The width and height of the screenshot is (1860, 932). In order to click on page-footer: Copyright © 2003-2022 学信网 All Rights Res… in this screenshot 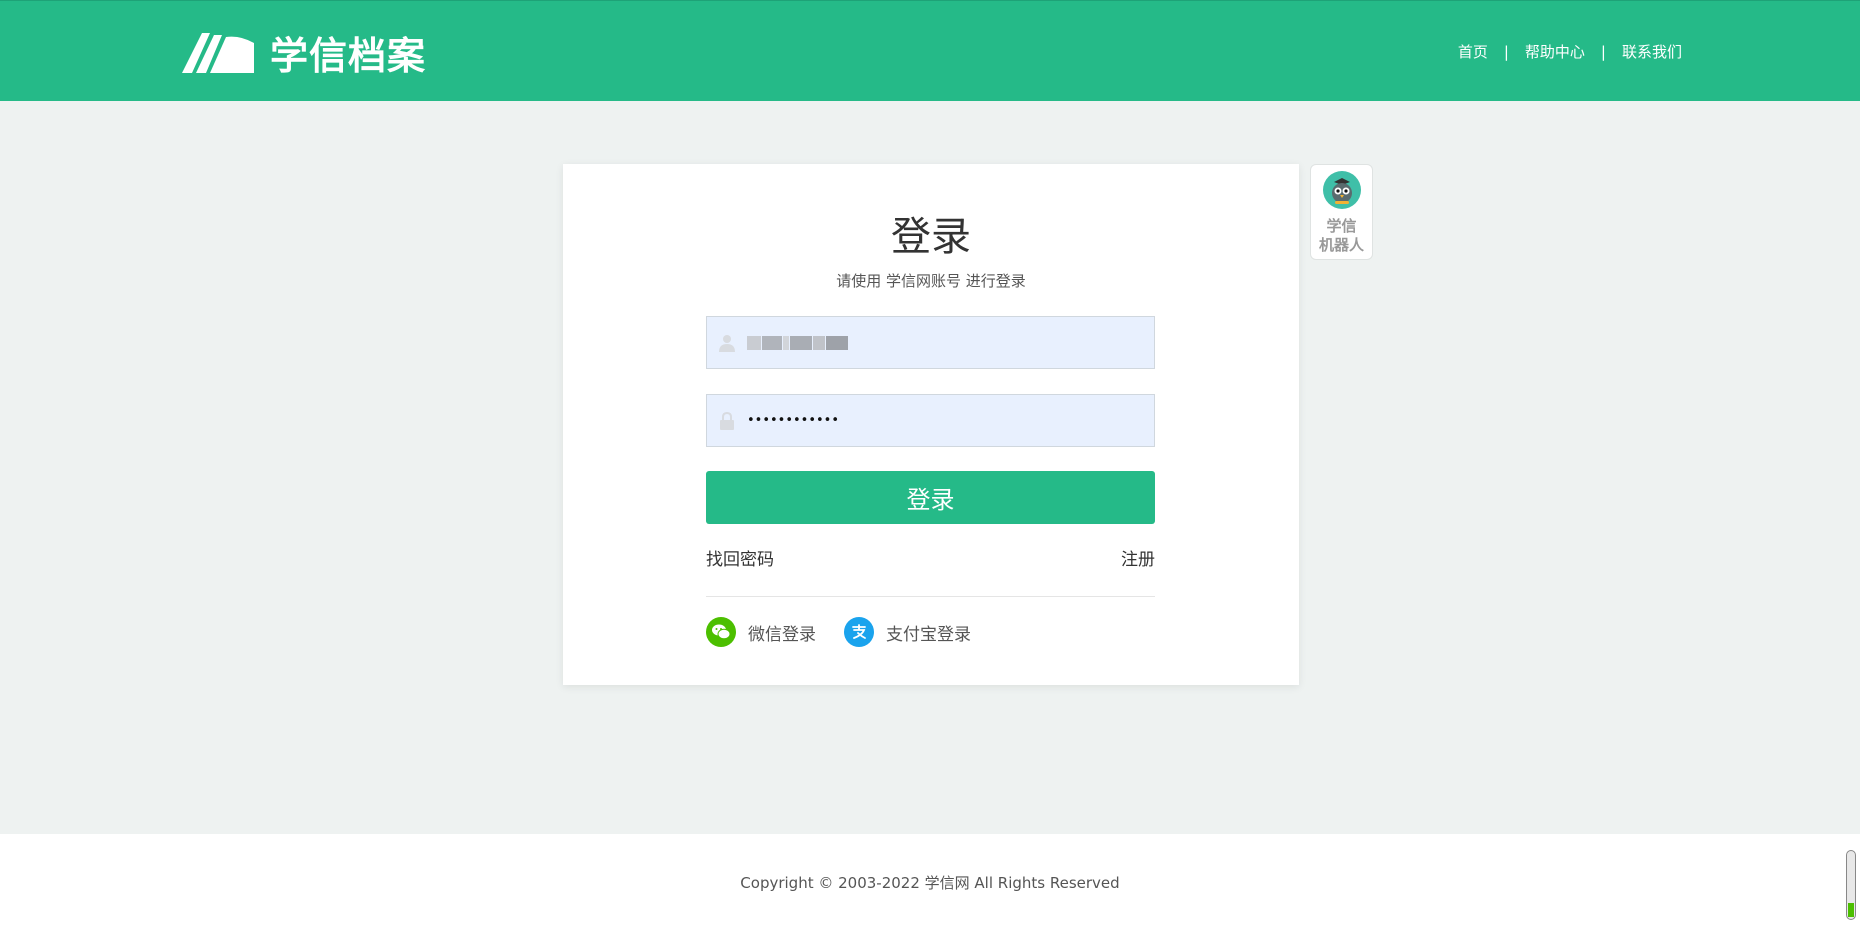, I will do `click(930, 883)`.